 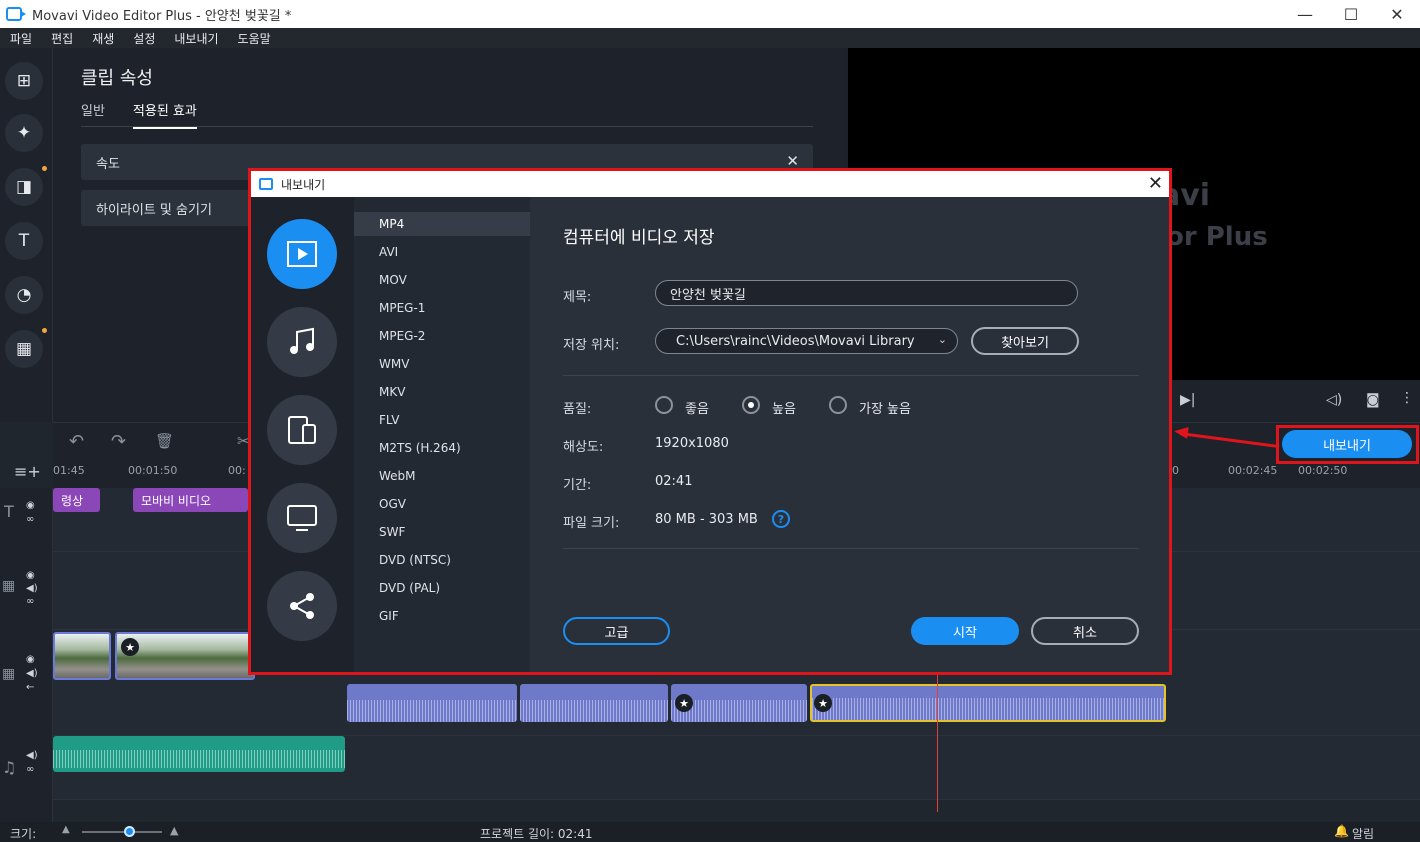 What do you see at coordinates (76, 500) in the screenshot?
I see `title-clip: 령상` at bounding box center [76, 500].